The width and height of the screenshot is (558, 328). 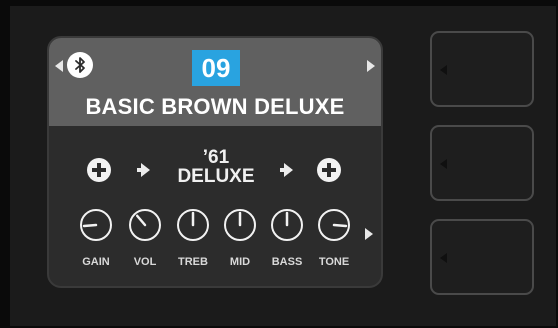 I want to click on knob-vol: VOL, so click(x=145, y=240).